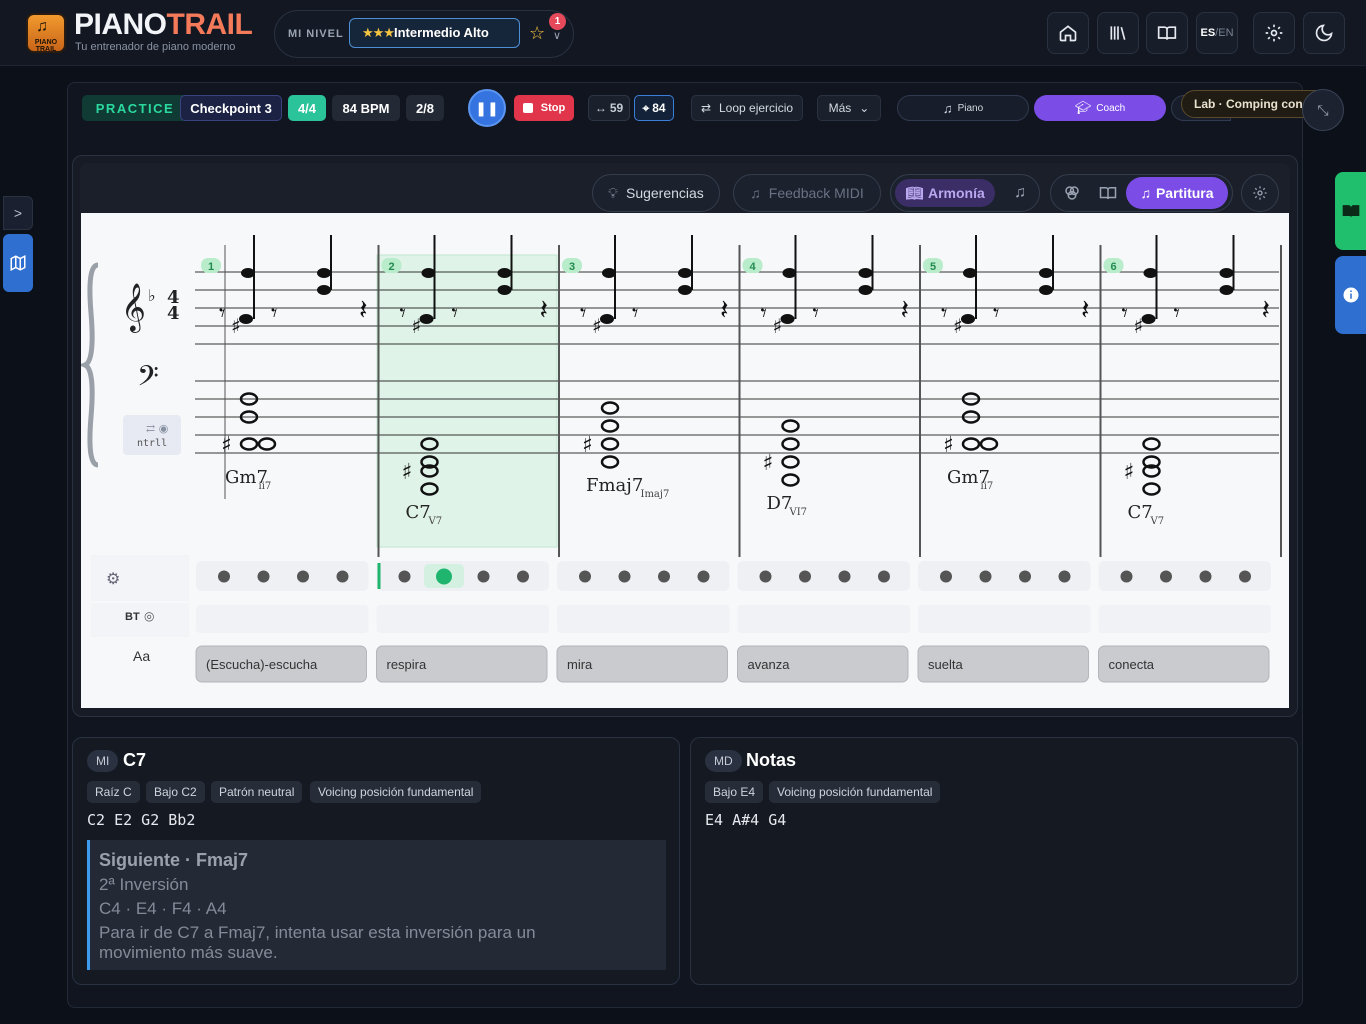 The height and width of the screenshot is (1024, 1366). What do you see at coordinates (307, 108) in the screenshot?
I see `time-signature-badge: 4/4` at bounding box center [307, 108].